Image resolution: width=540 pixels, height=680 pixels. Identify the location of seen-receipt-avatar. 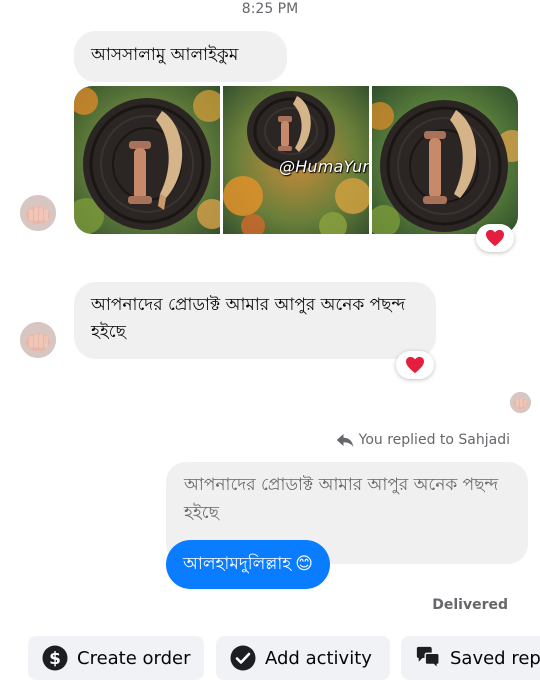
(520, 402).